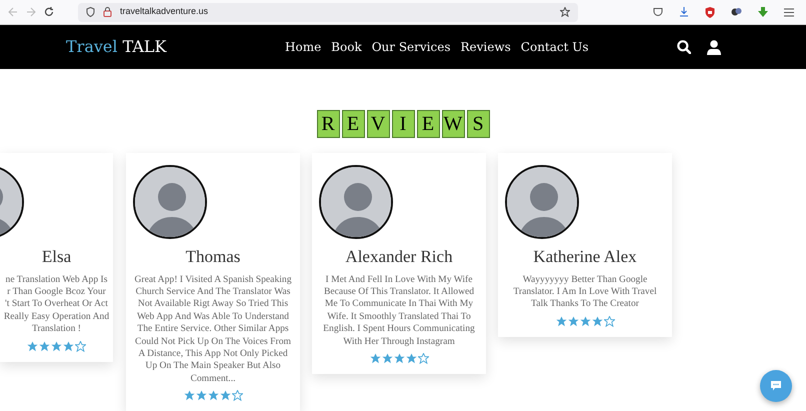 Image resolution: width=806 pixels, height=411 pixels. What do you see at coordinates (164, 11) in the screenshot?
I see `url-text: traveltalkadventure.us` at bounding box center [164, 11].